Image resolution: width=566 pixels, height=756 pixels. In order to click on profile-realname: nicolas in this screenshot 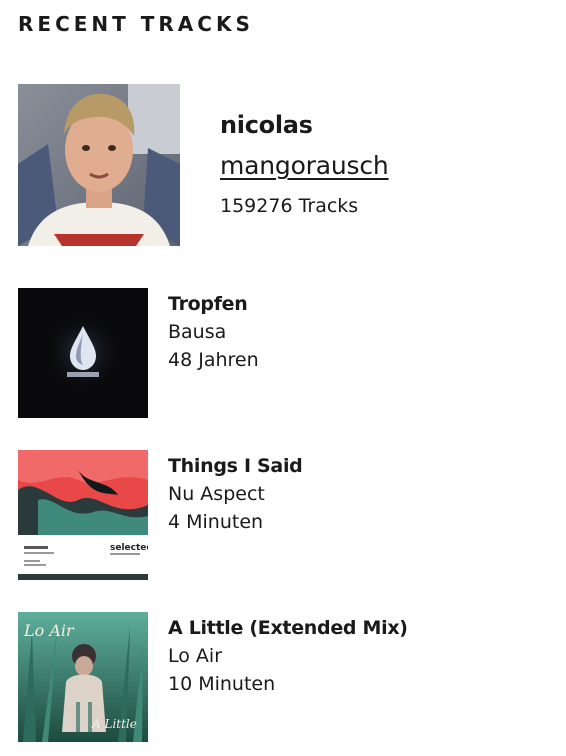, I will do `click(266, 125)`.